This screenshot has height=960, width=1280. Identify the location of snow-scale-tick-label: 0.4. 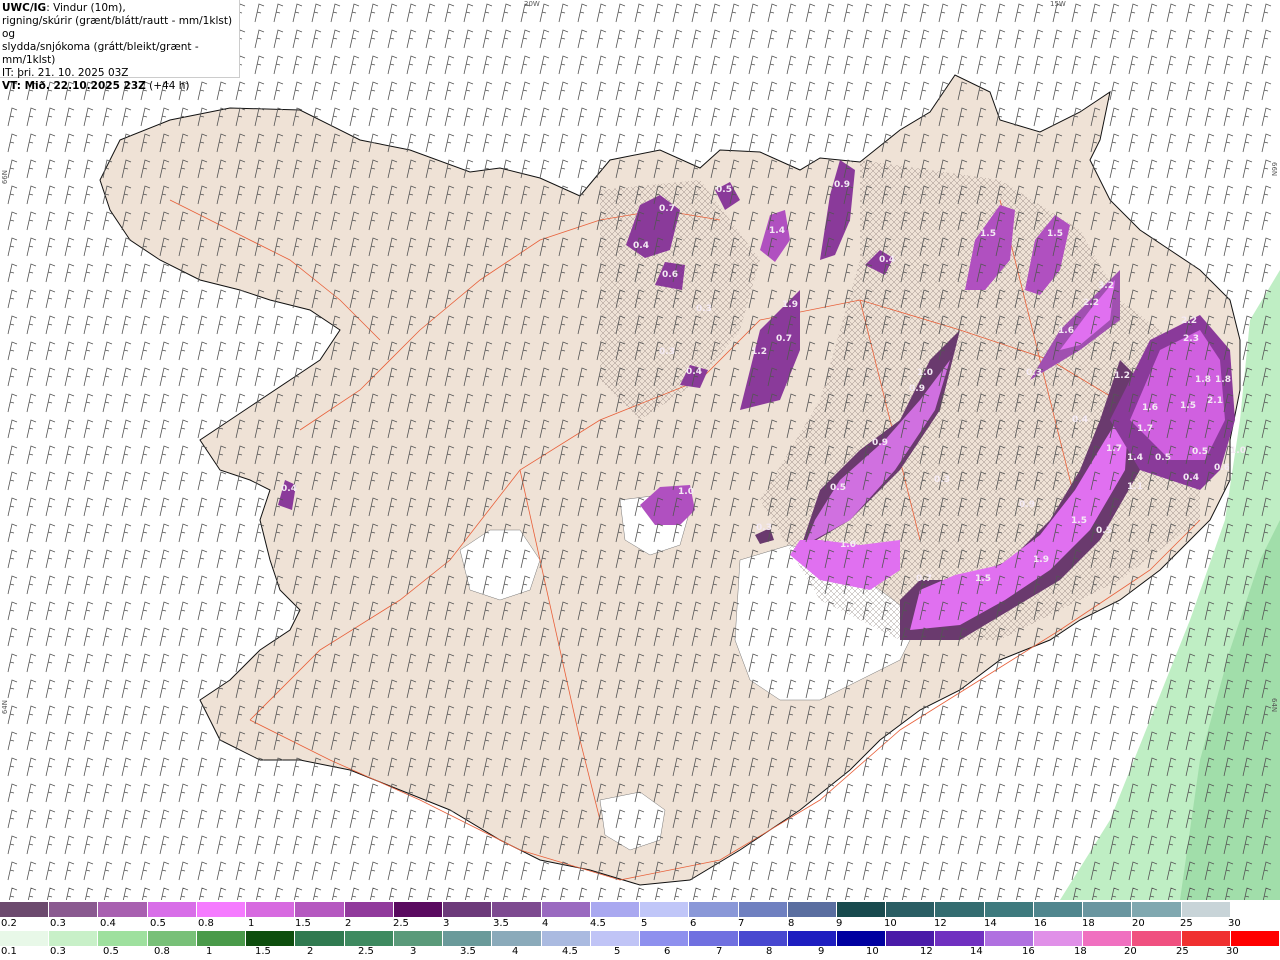
(108, 923).